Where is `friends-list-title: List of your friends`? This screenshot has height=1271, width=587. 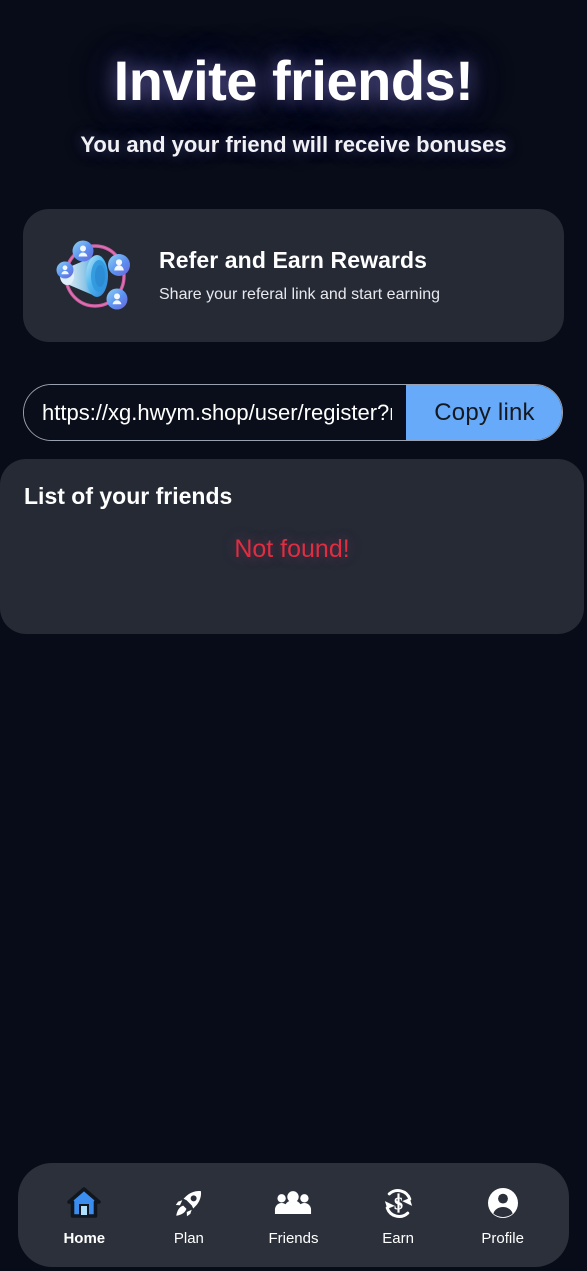
friends-list-title: List of your friends is located at coordinates (128, 496).